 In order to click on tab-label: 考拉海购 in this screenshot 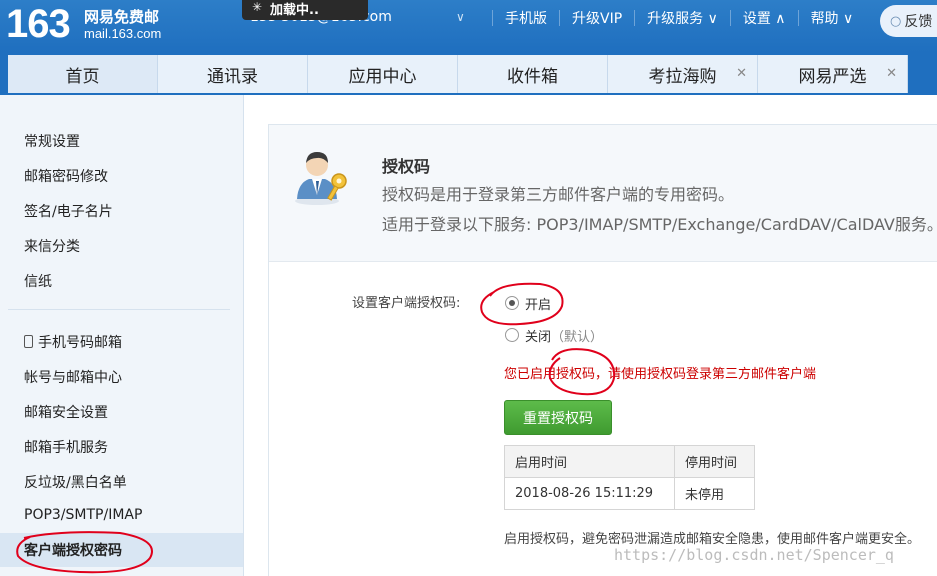, I will do `click(682, 76)`.